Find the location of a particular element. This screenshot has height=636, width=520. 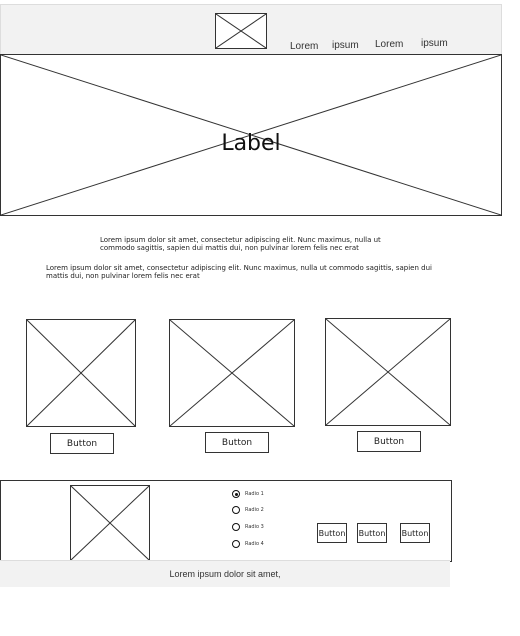

footer-bar: Lorem ipsum dolor sit amet, is located at coordinates (225, 573).